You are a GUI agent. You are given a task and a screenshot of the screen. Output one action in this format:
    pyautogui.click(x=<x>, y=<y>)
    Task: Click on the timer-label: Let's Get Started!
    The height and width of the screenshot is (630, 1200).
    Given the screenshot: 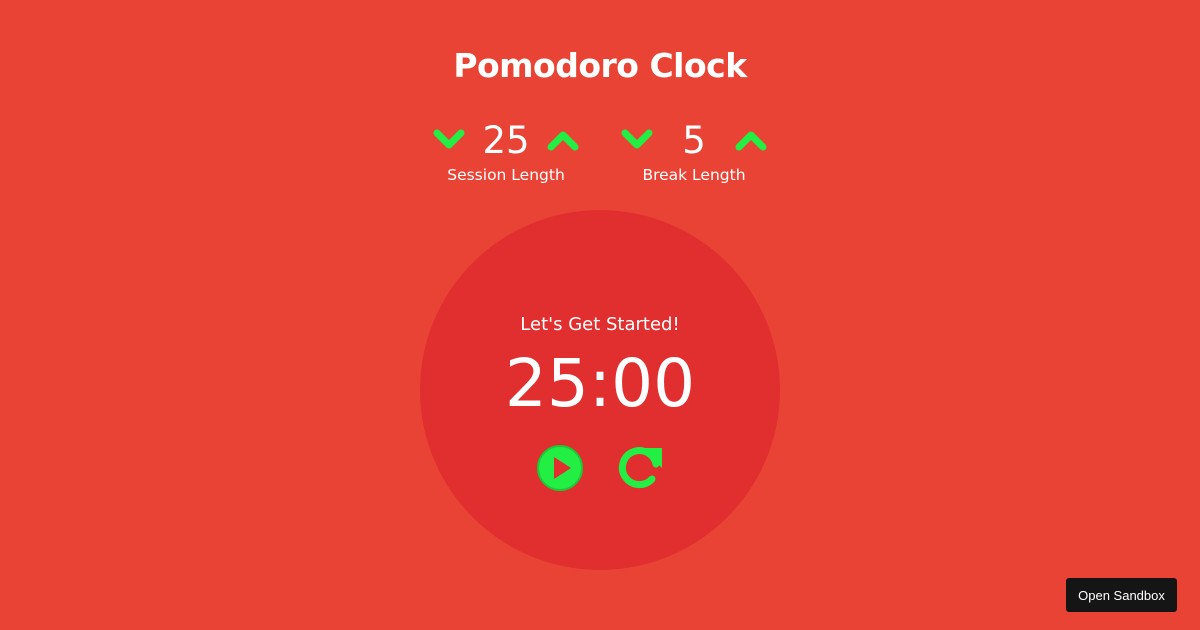 What is the action you would take?
    pyautogui.click(x=600, y=324)
    